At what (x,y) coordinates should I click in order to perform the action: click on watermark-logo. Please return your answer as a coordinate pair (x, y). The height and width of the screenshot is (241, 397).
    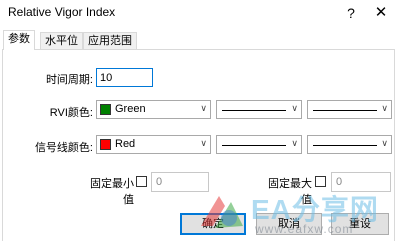
    Looking at the image, I should click on (222, 212).